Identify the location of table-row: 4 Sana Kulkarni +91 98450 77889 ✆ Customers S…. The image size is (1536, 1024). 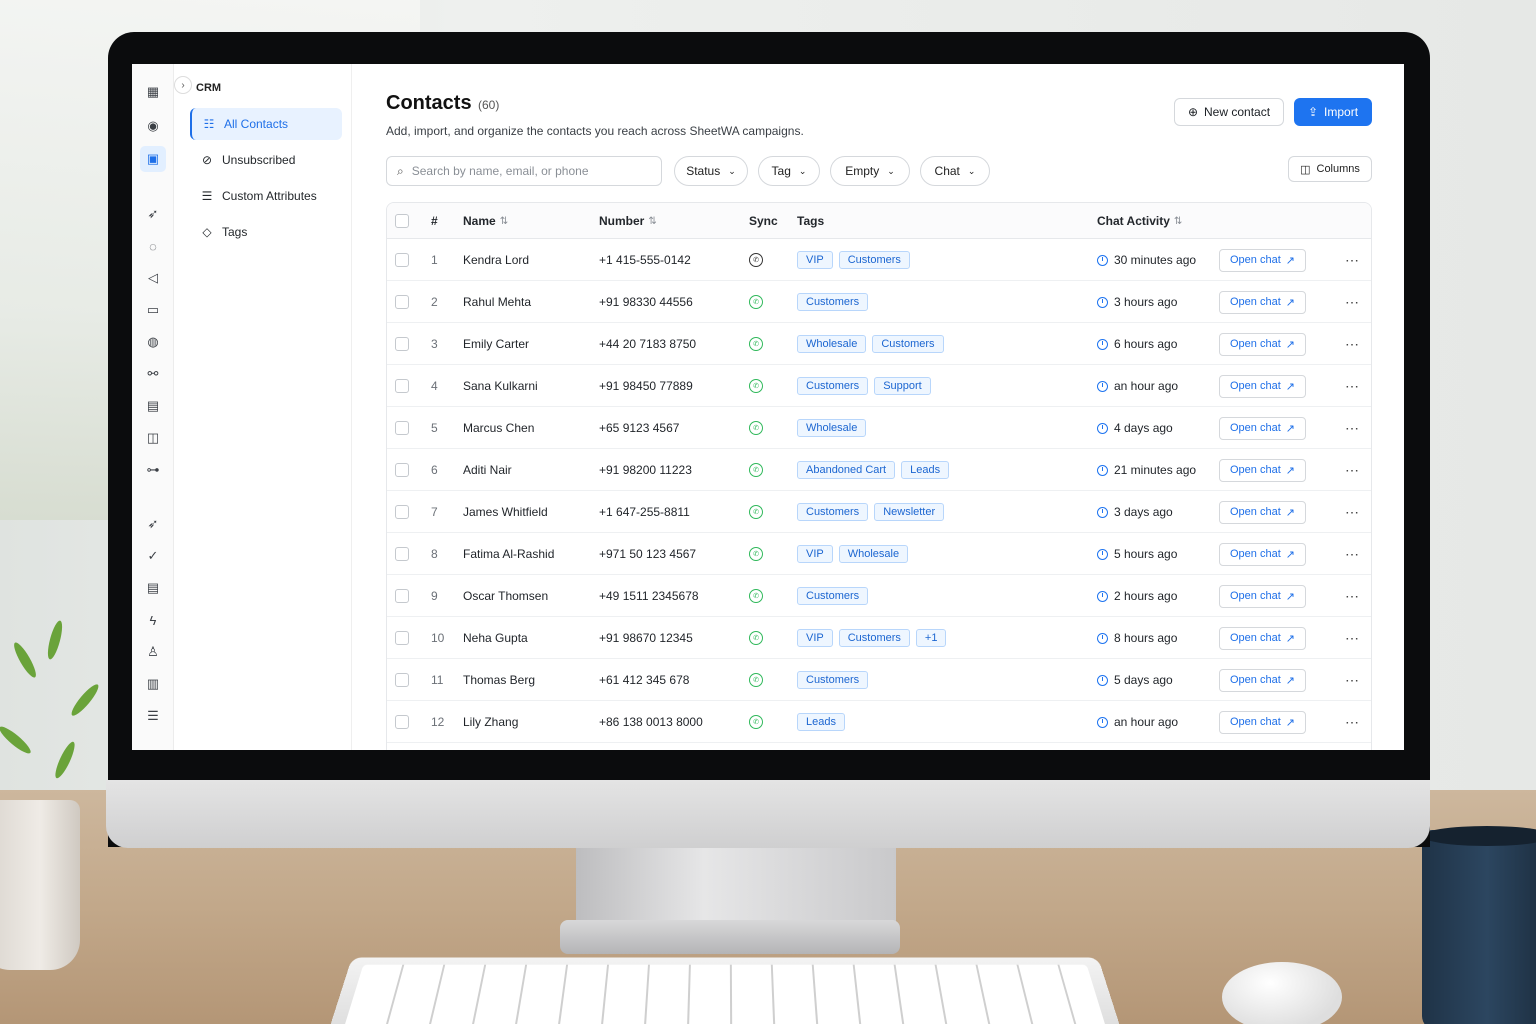
(879, 386).